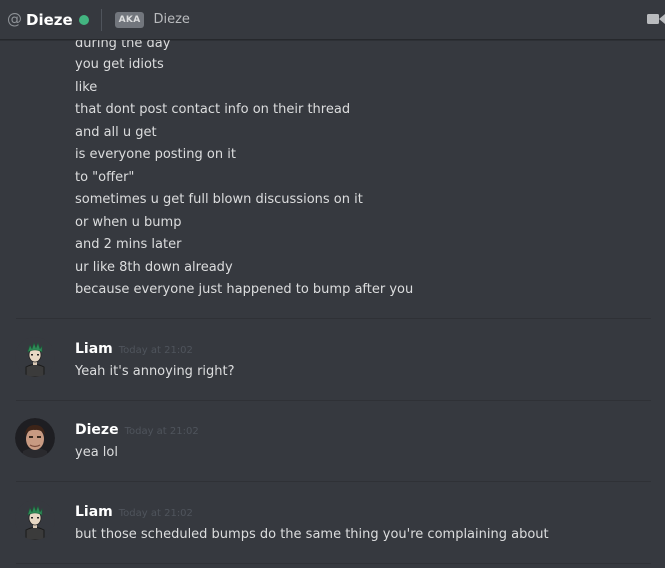 Image resolution: width=665 pixels, height=568 pixels. What do you see at coordinates (119, 64) in the screenshot?
I see `message-line: you get idiots` at bounding box center [119, 64].